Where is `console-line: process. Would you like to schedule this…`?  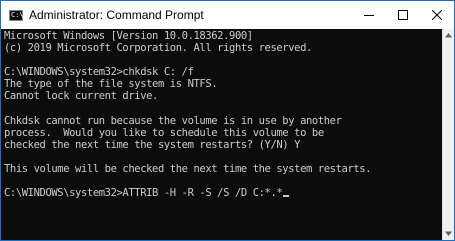
console-line: process. Would you like to schedule this… is located at coordinates (164, 132).